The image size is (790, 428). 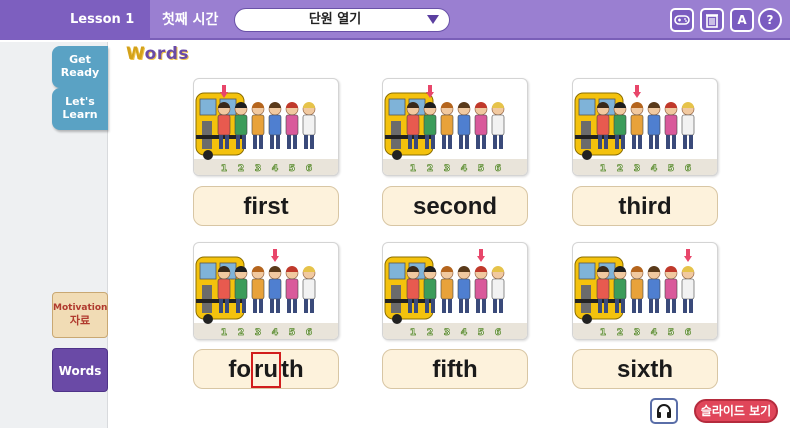 I want to click on word-label: second, so click(x=455, y=206).